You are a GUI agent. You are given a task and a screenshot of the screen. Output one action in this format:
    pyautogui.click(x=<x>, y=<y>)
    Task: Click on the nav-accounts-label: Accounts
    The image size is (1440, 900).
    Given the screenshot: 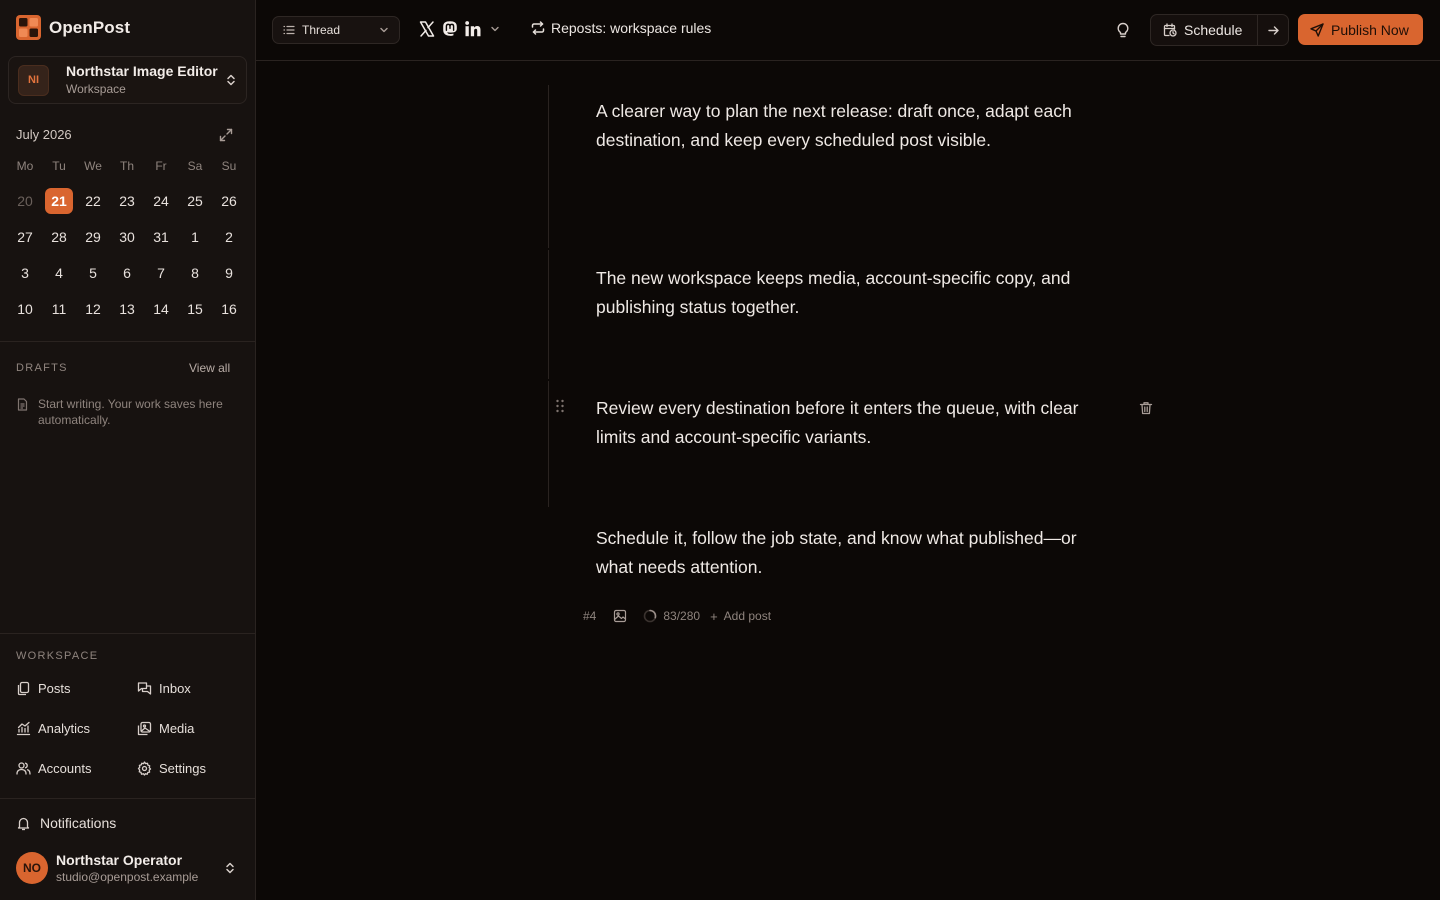 What is the action you would take?
    pyautogui.click(x=65, y=768)
    